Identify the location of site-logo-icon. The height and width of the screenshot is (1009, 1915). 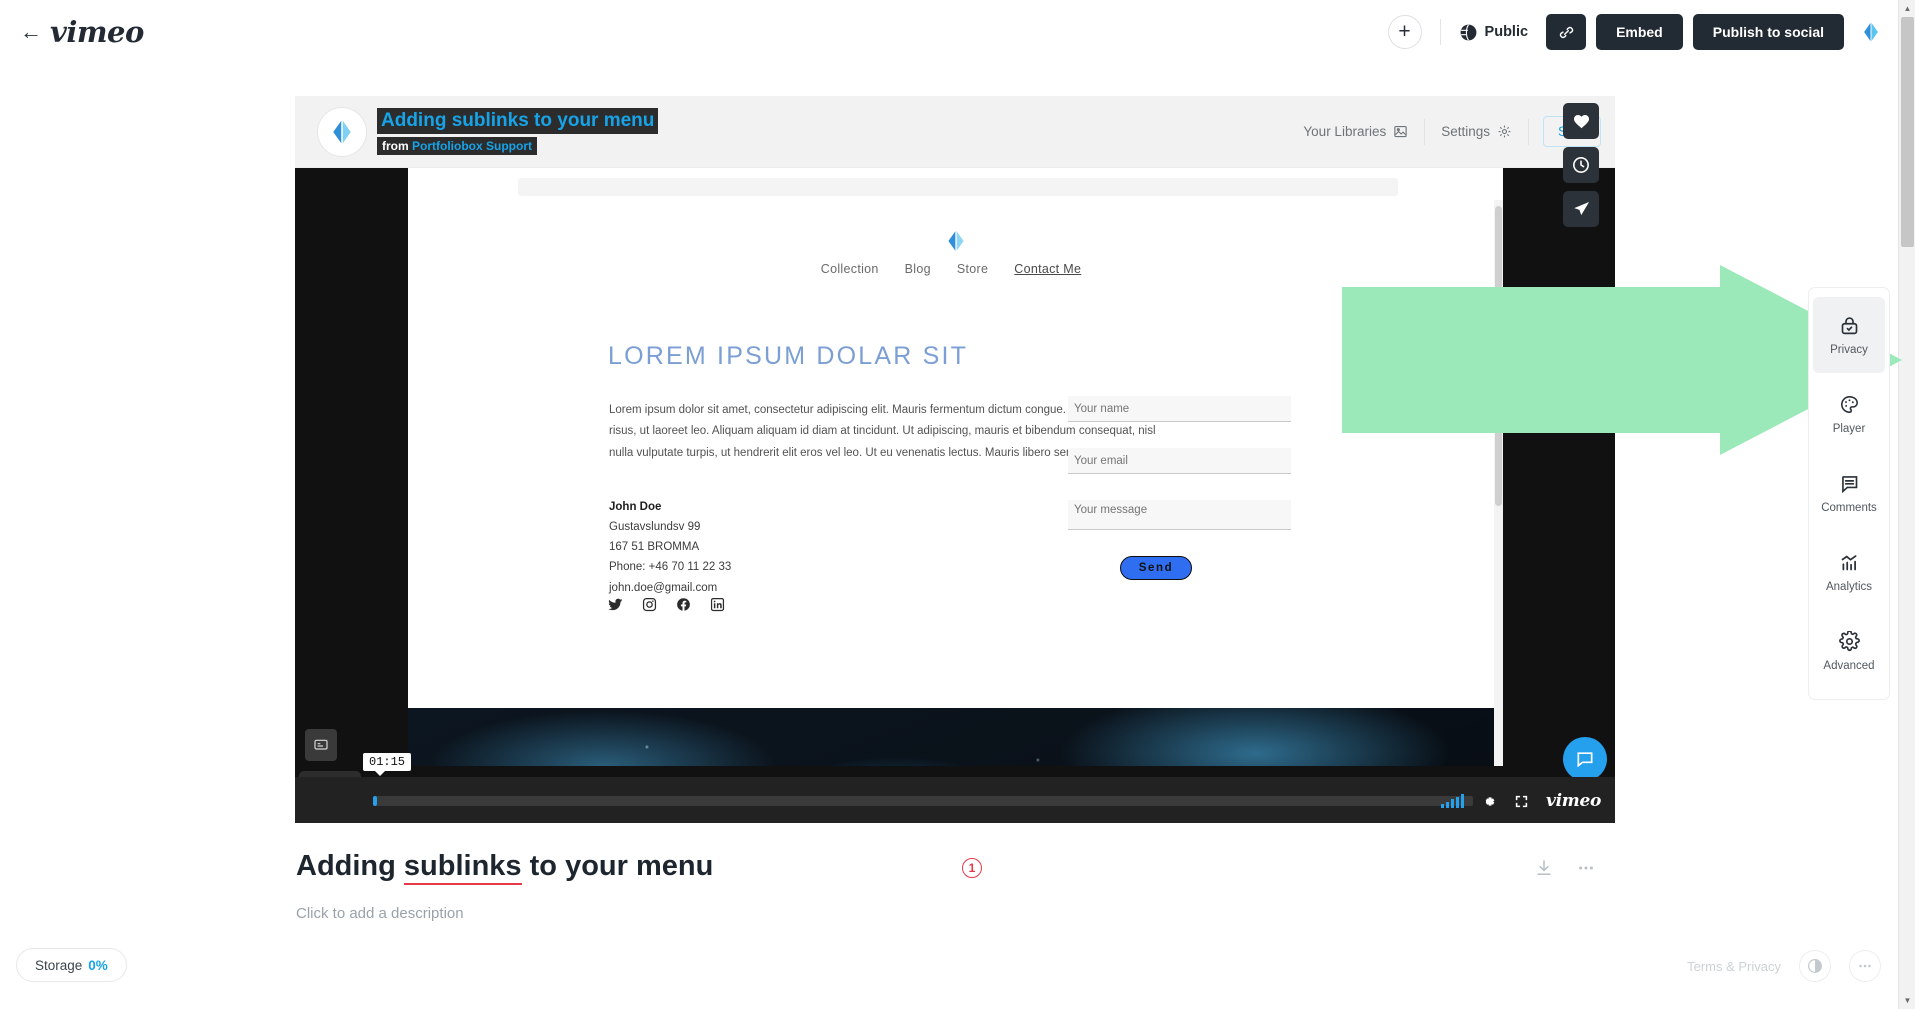
(955, 241).